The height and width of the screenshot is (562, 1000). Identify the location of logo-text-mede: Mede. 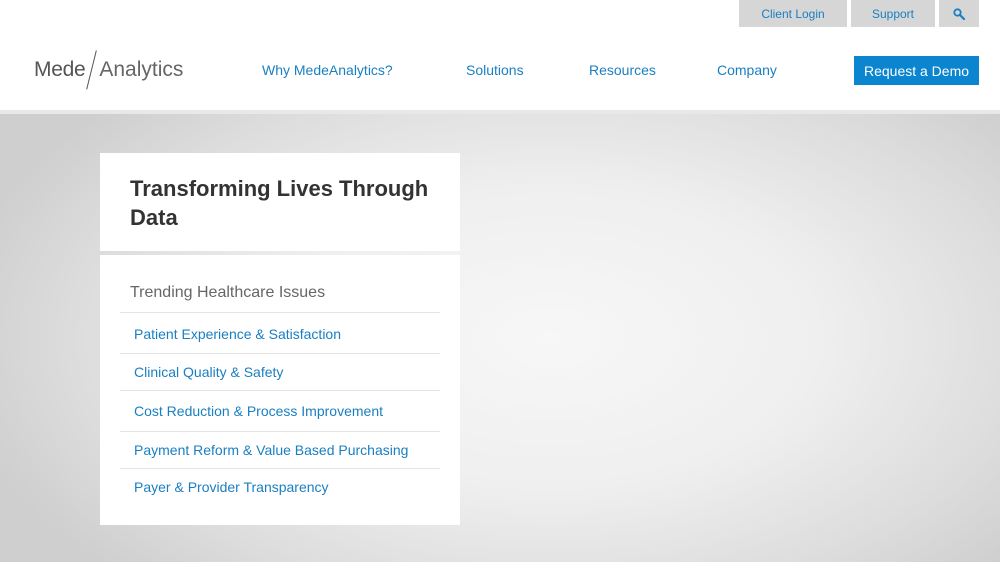
(60, 69).